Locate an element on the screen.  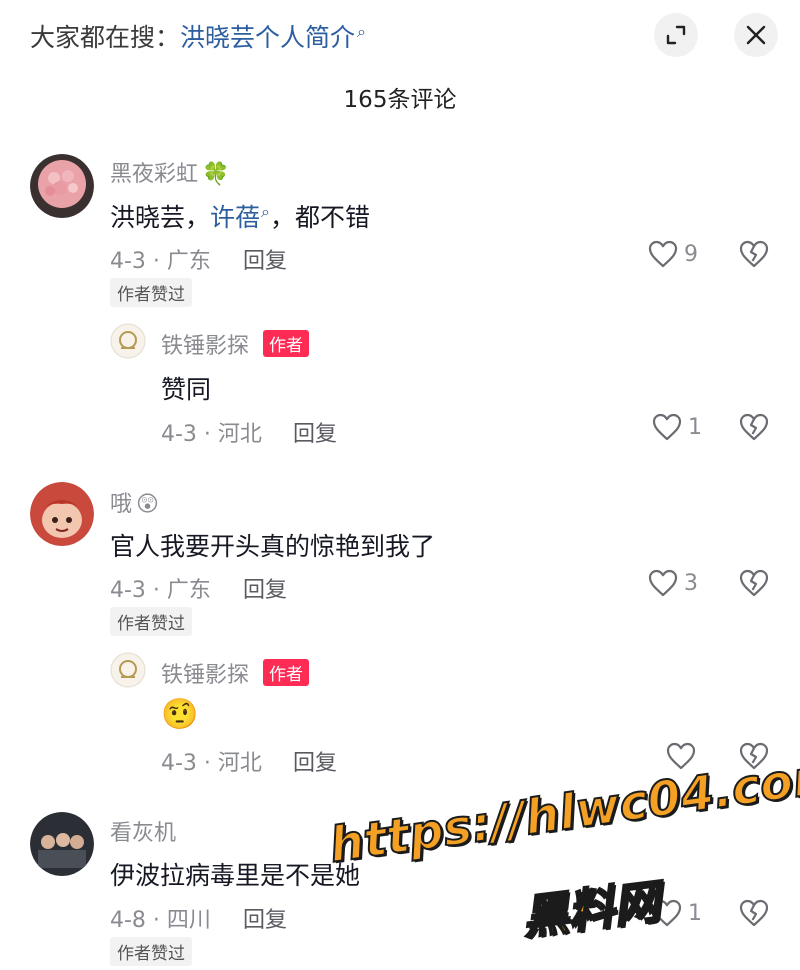
username-text: 黑夜彩虹 is located at coordinates (154, 174).